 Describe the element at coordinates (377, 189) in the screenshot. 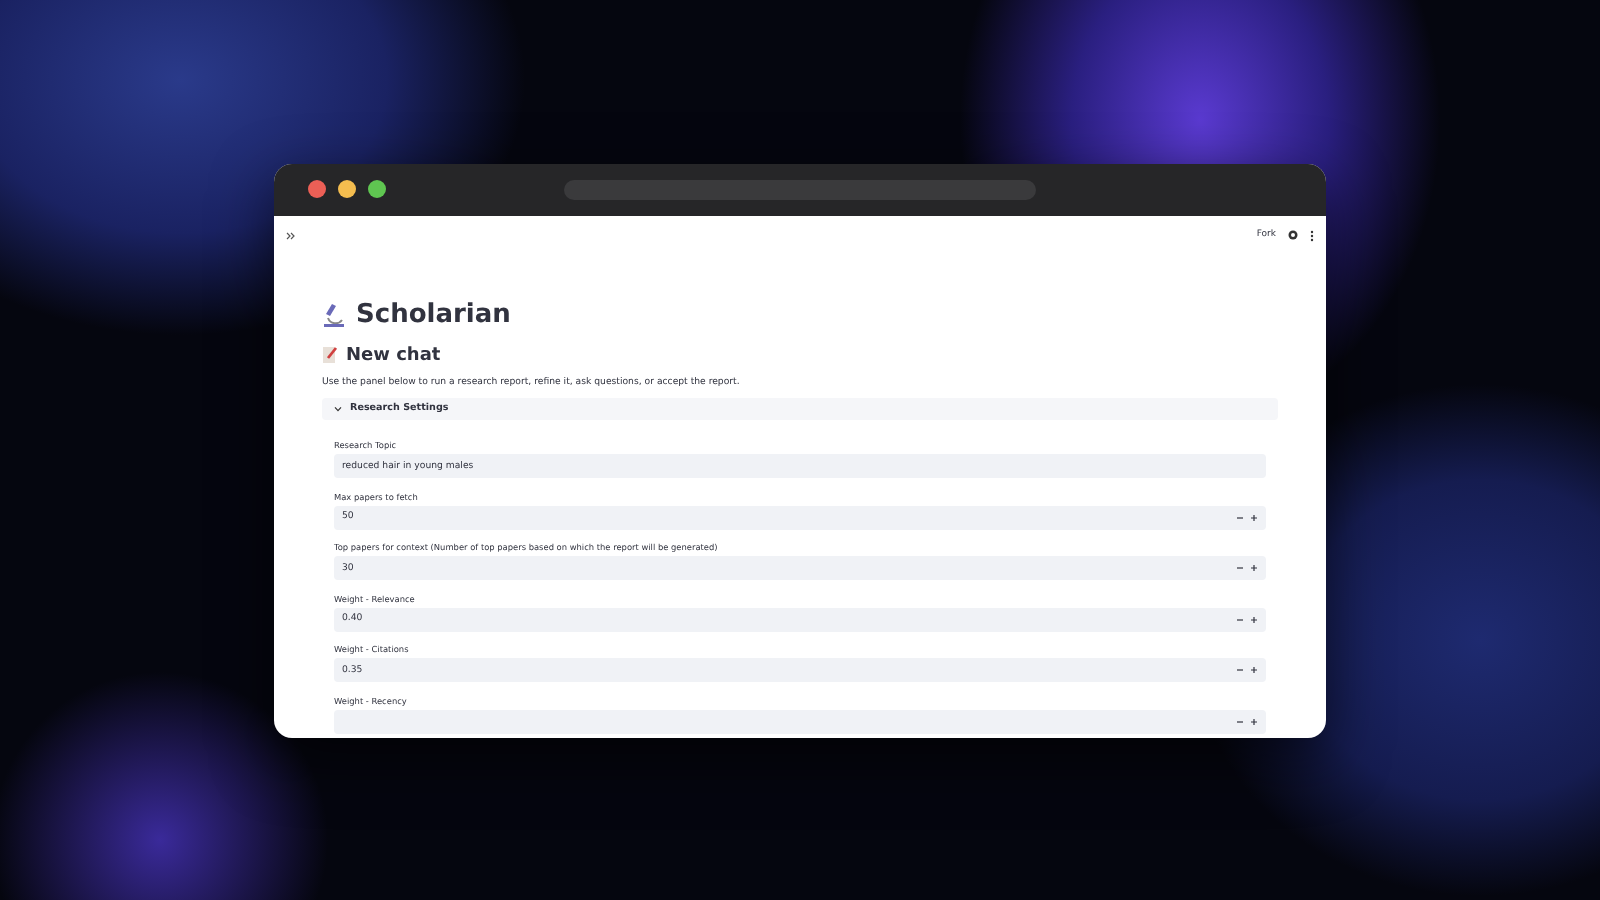

I see `maximize-icon` at that location.